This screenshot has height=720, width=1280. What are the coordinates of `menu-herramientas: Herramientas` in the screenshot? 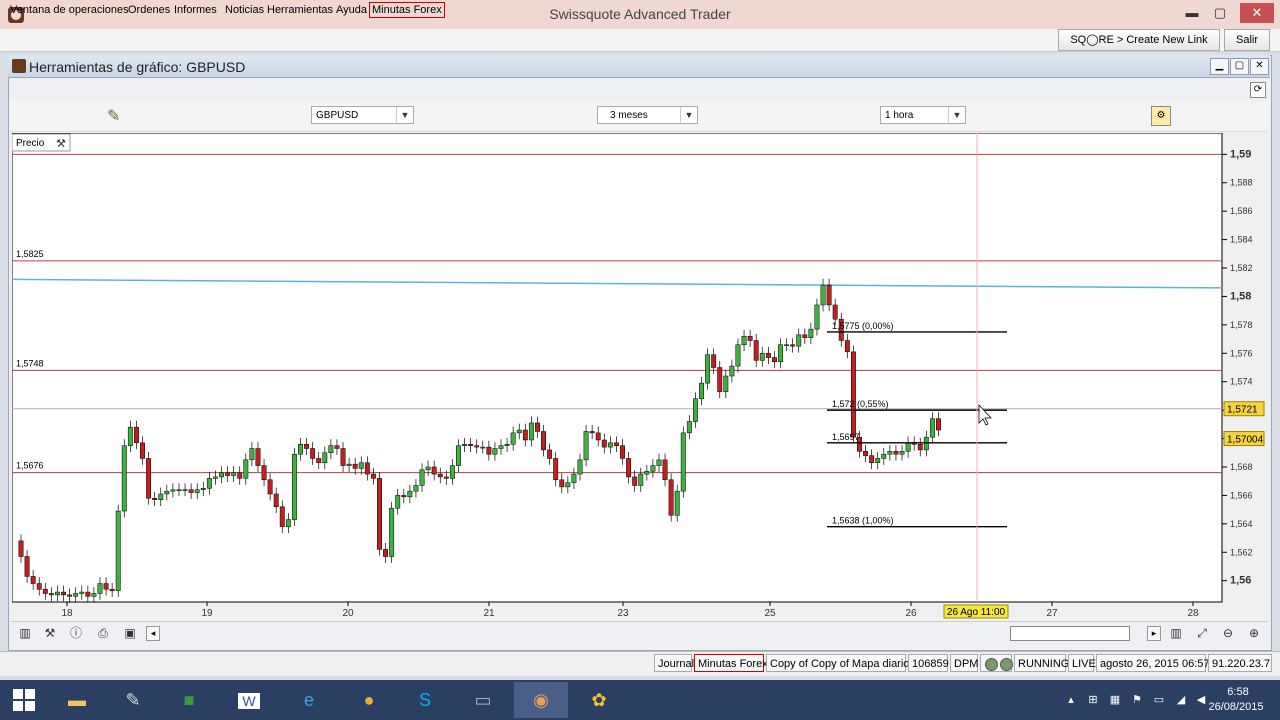 It's located at (300, 10).